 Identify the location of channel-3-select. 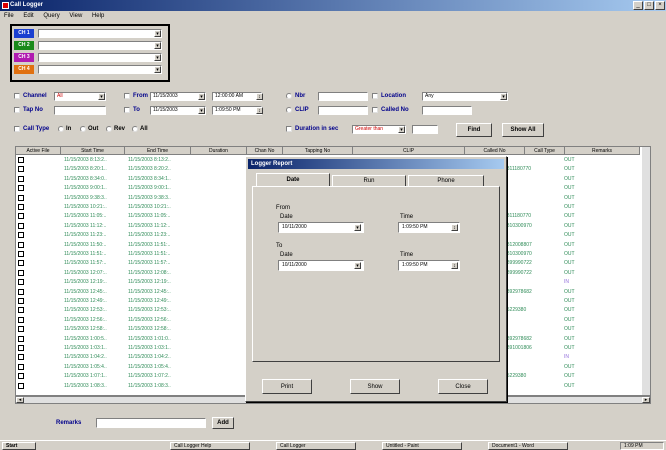
(100, 57).